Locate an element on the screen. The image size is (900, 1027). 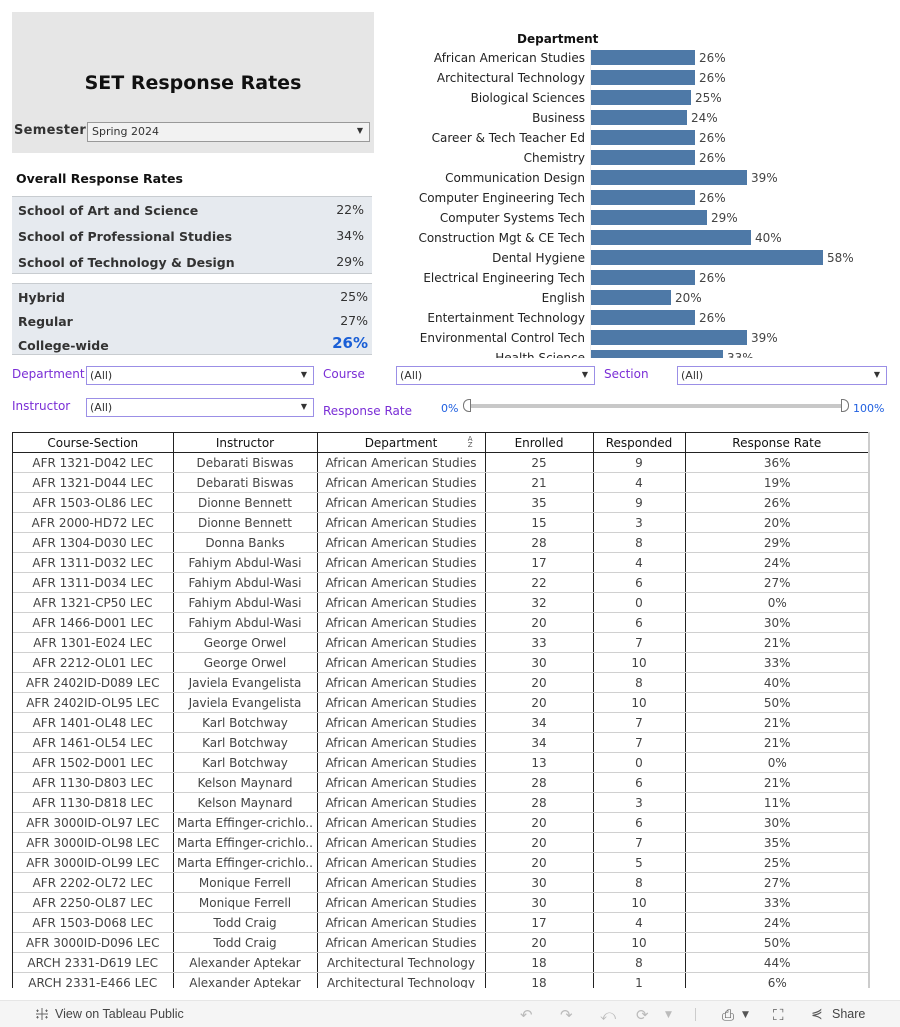
refresh-icon: ⟳ is located at coordinates (642, 1015).